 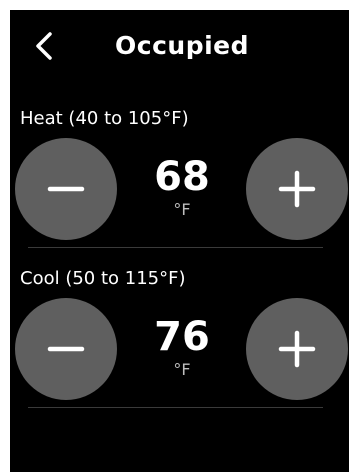 I want to click on cool-decrease-button, so click(x=66, y=349).